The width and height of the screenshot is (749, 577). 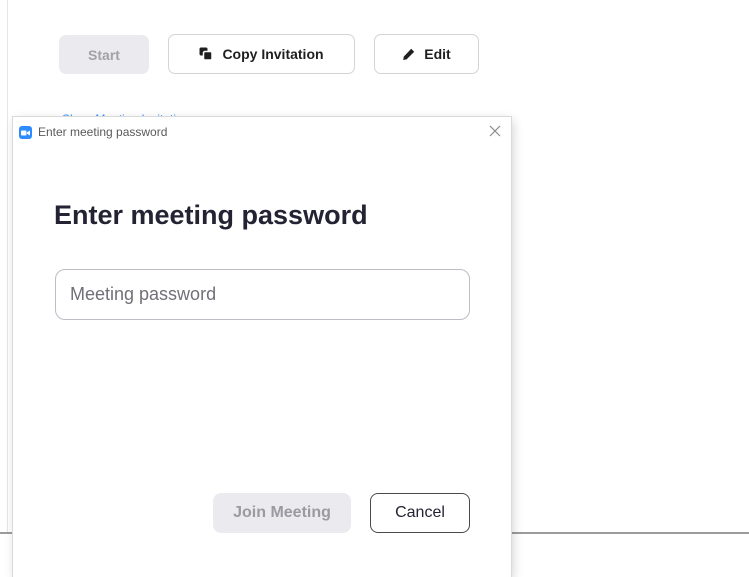 I want to click on start-button: Start, so click(x=104, y=54).